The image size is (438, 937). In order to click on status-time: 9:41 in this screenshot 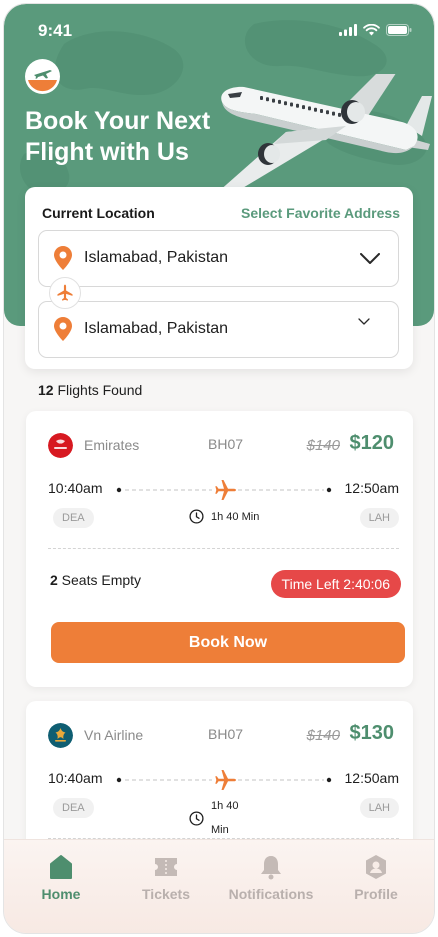, I will do `click(55, 30)`.